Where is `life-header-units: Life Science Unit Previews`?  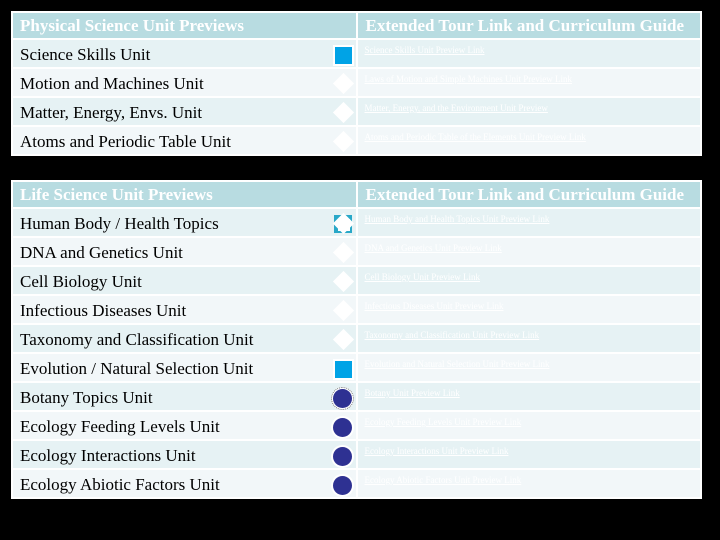
life-header-units: Life Science Unit Previews is located at coordinates (184, 194).